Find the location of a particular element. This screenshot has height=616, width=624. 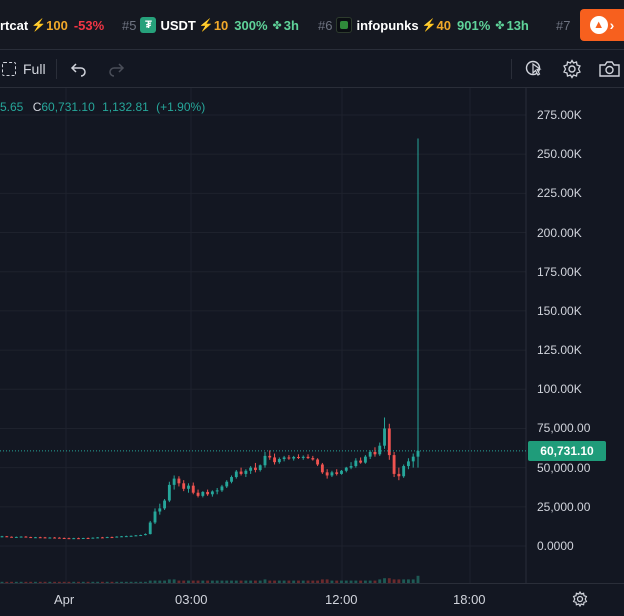

ticker-item: rtcat ⚡ 100 -53% is located at coordinates (52, 25).